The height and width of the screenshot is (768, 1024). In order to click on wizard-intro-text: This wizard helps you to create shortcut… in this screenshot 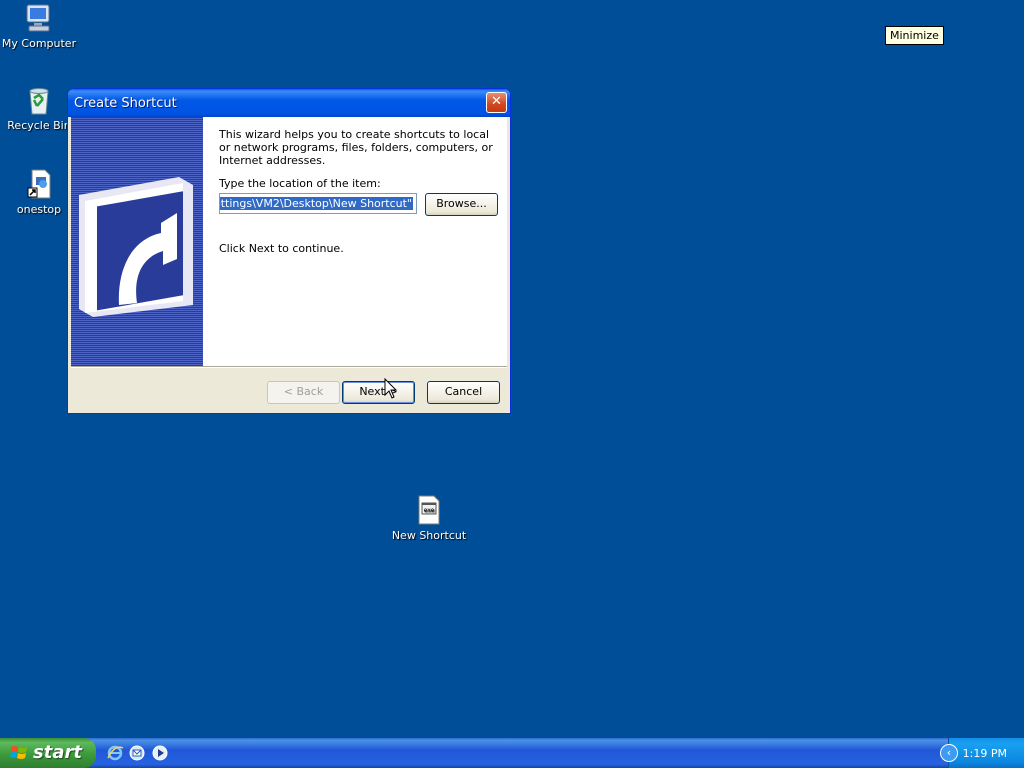, I will do `click(356, 147)`.